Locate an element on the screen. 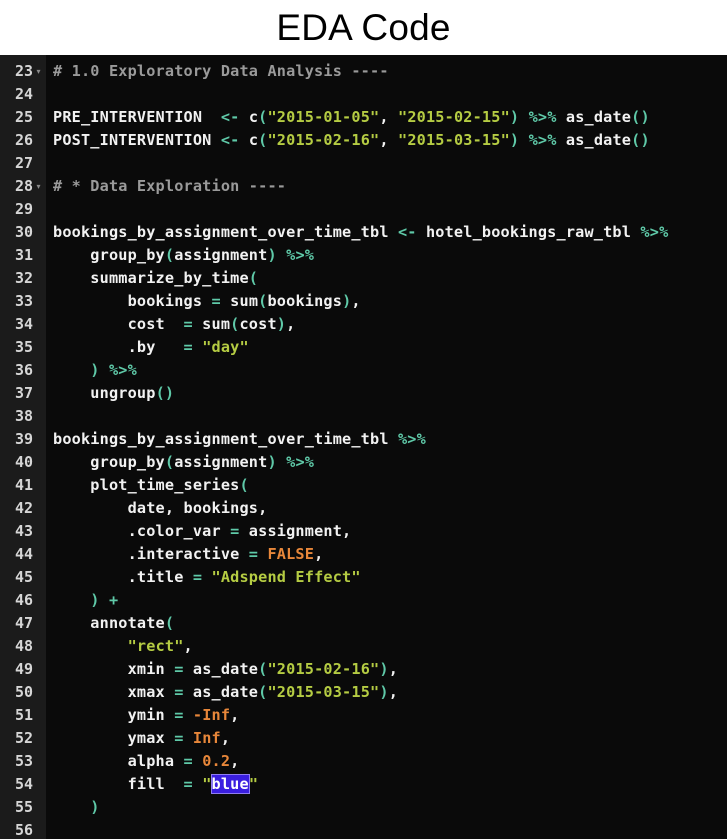  code-text: xmax = as_date("2015-03-15"), is located at coordinates (222, 692).